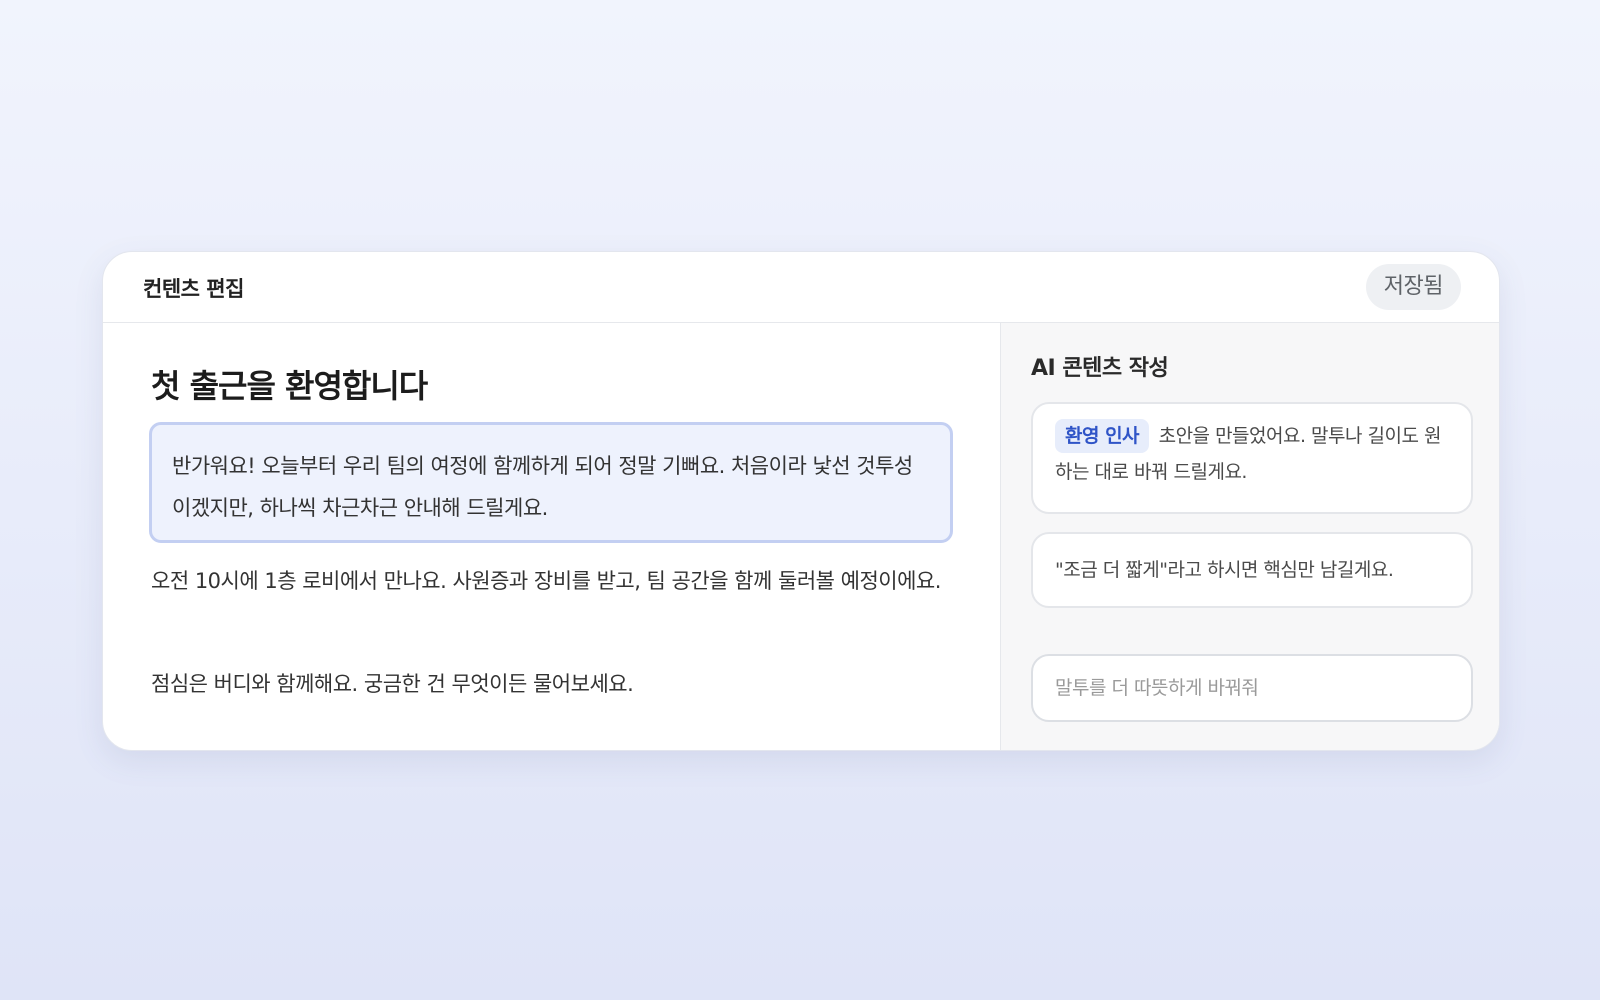 This screenshot has width=1600, height=1000. I want to click on ai-message: 환영 인사 초안을 만들었어요. 말투나 길이도 원하는 대로 바꿔 드릴게요., so click(1252, 458).